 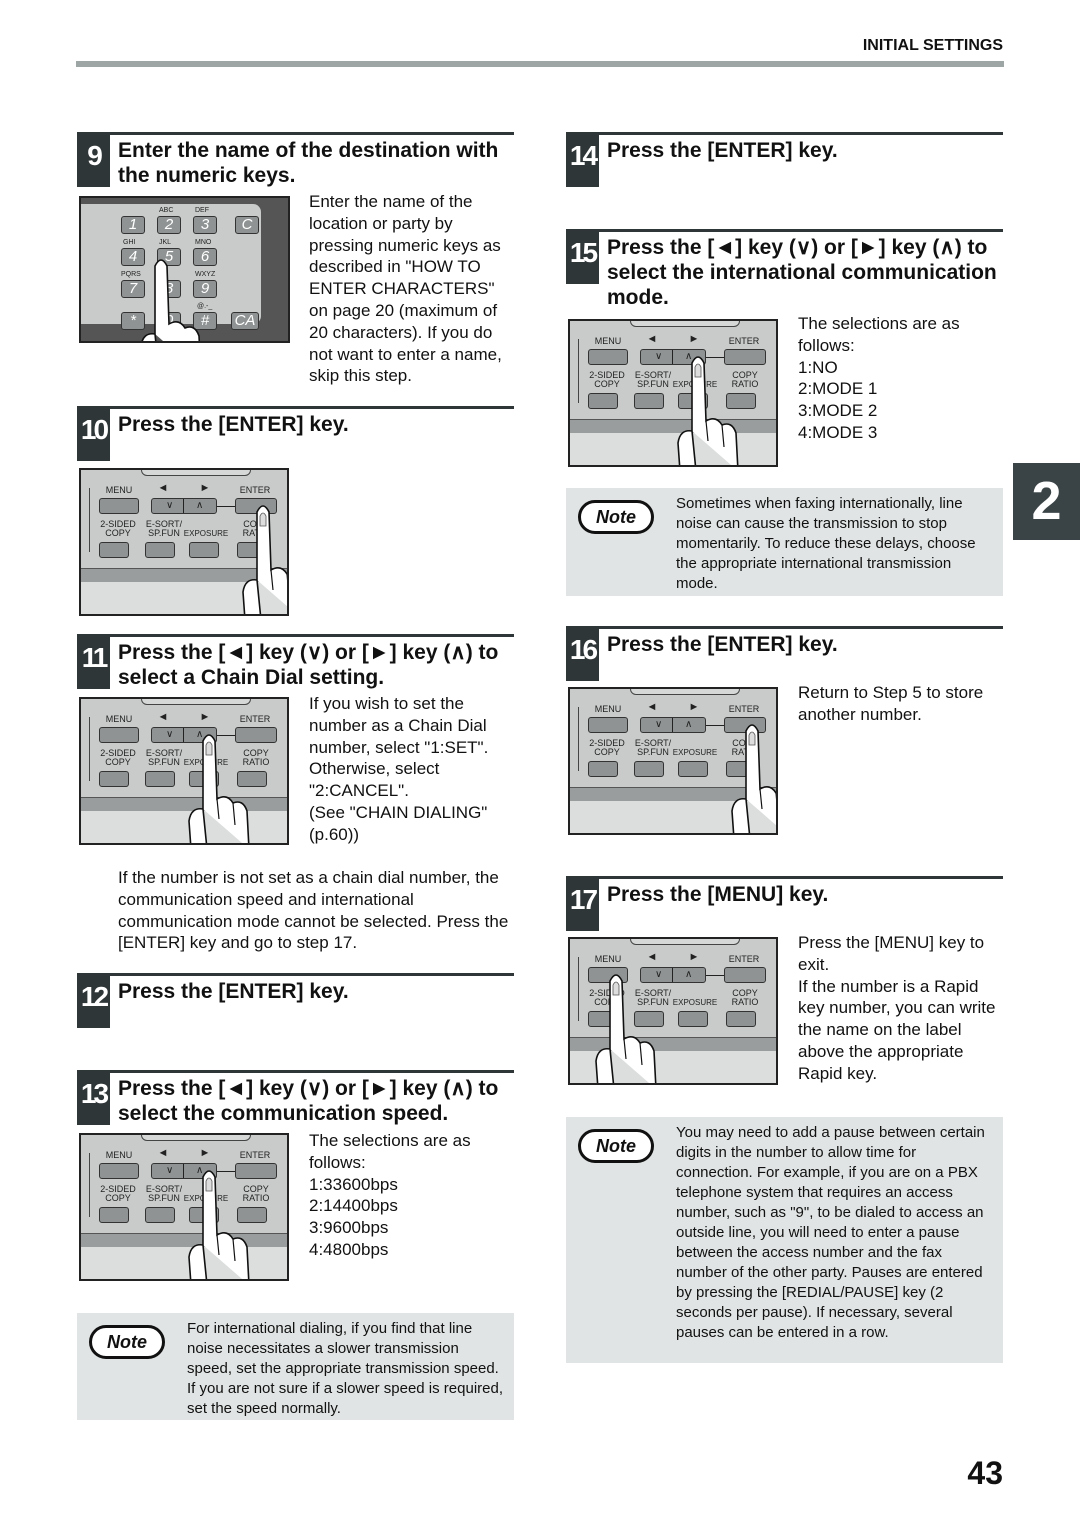 What do you see at coordinates (245, 321) in the screenshot?
I see `keypad-key: CA` at bounding box center [245, 321].